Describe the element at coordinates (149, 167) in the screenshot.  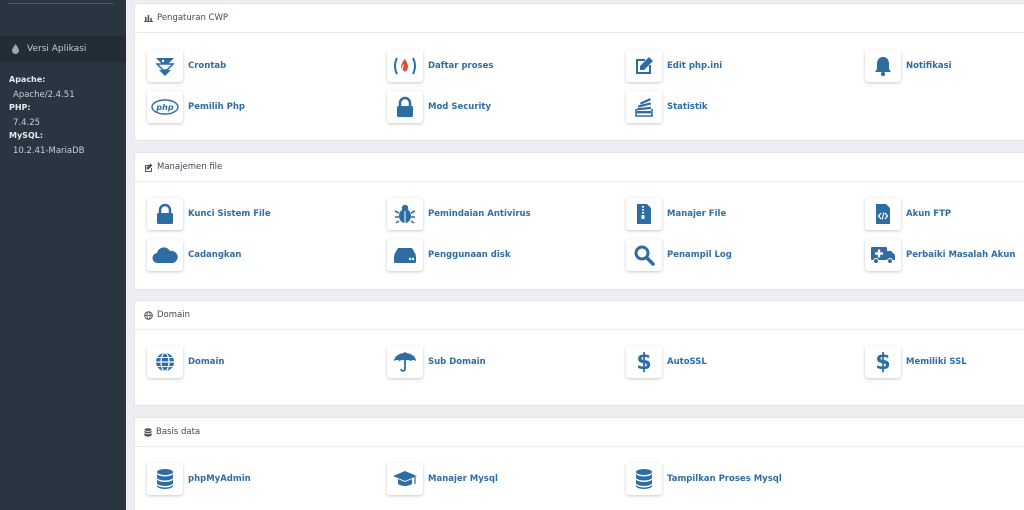
I see `edit-small-icon` at that location.